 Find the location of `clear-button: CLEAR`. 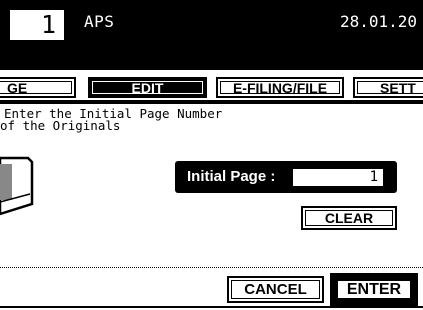

clear-button: CLEAR is located at coordinates (349, 218).